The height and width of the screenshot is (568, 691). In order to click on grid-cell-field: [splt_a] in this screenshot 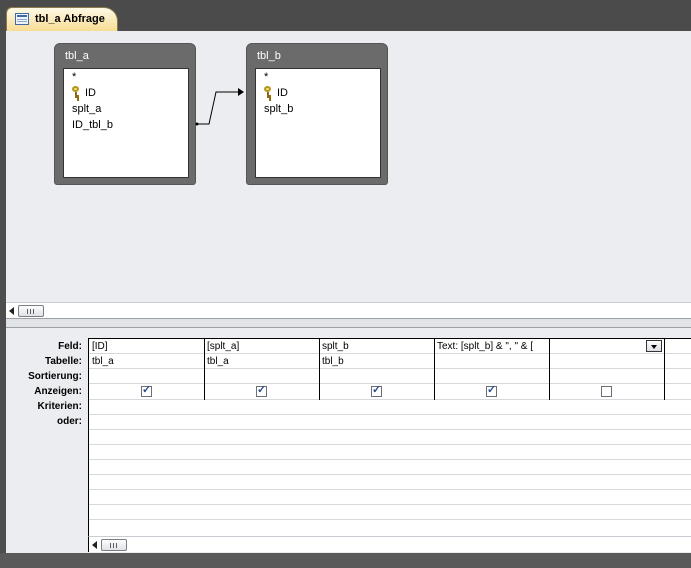, I will do `click(262, 346)`.